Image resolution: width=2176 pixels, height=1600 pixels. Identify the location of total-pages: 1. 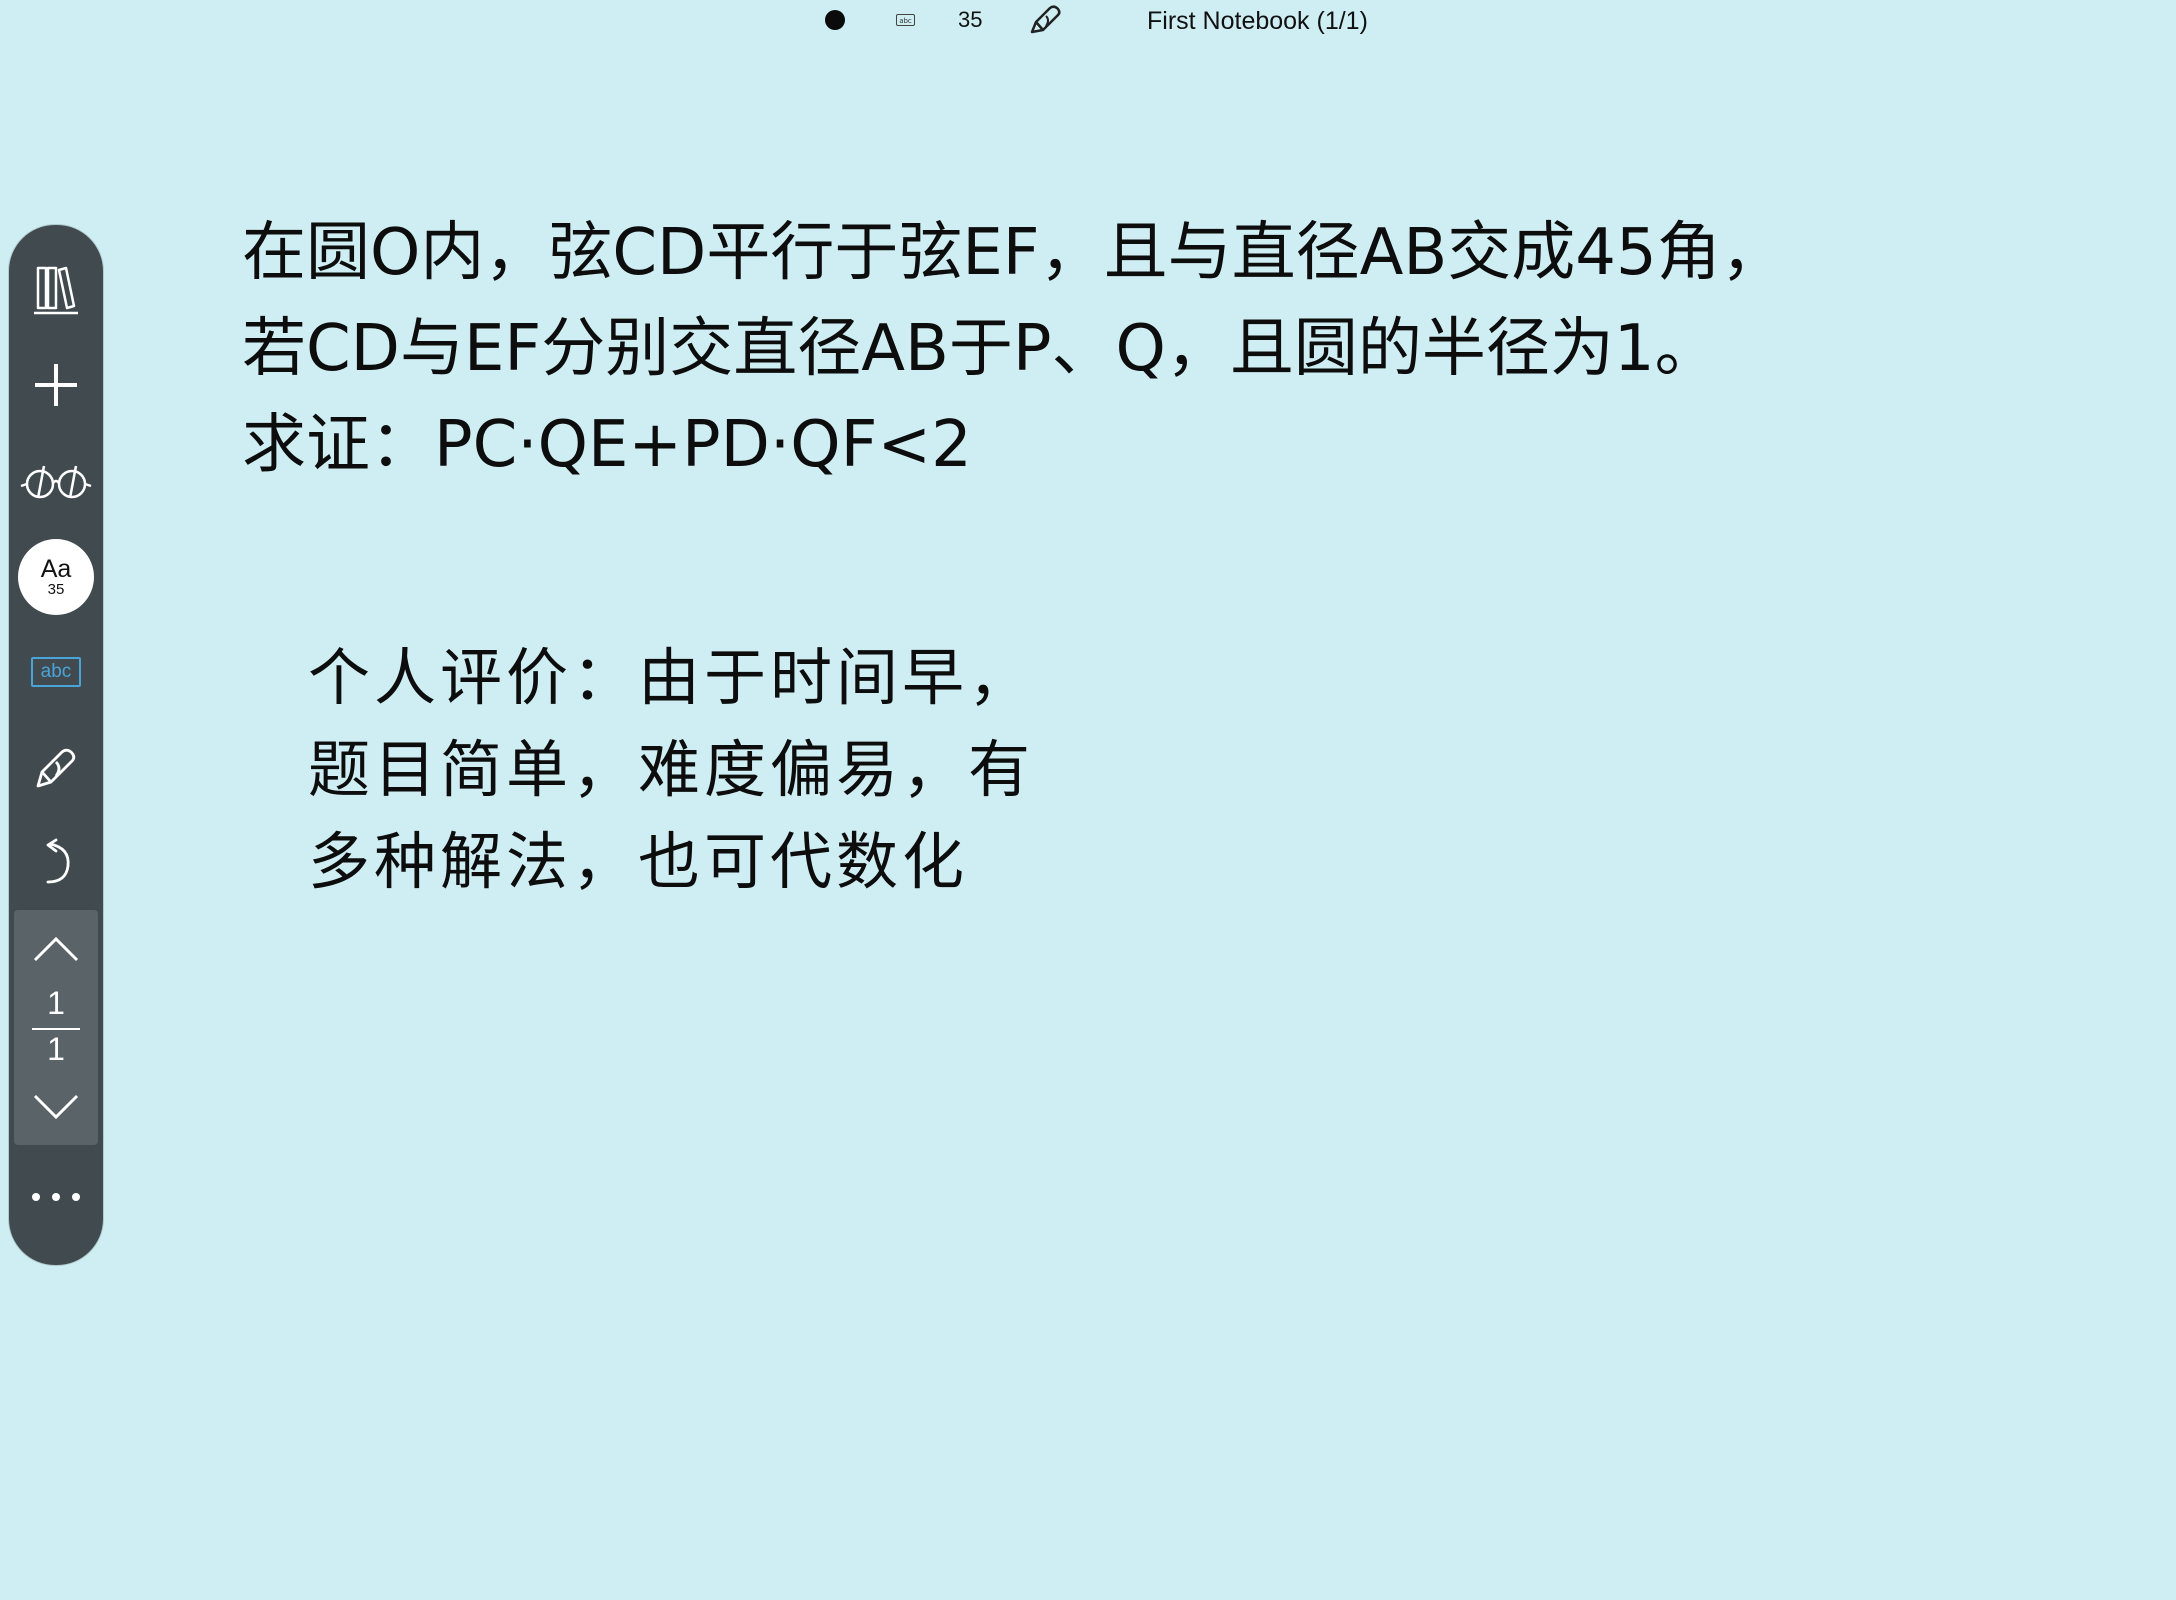
(56, 1049).